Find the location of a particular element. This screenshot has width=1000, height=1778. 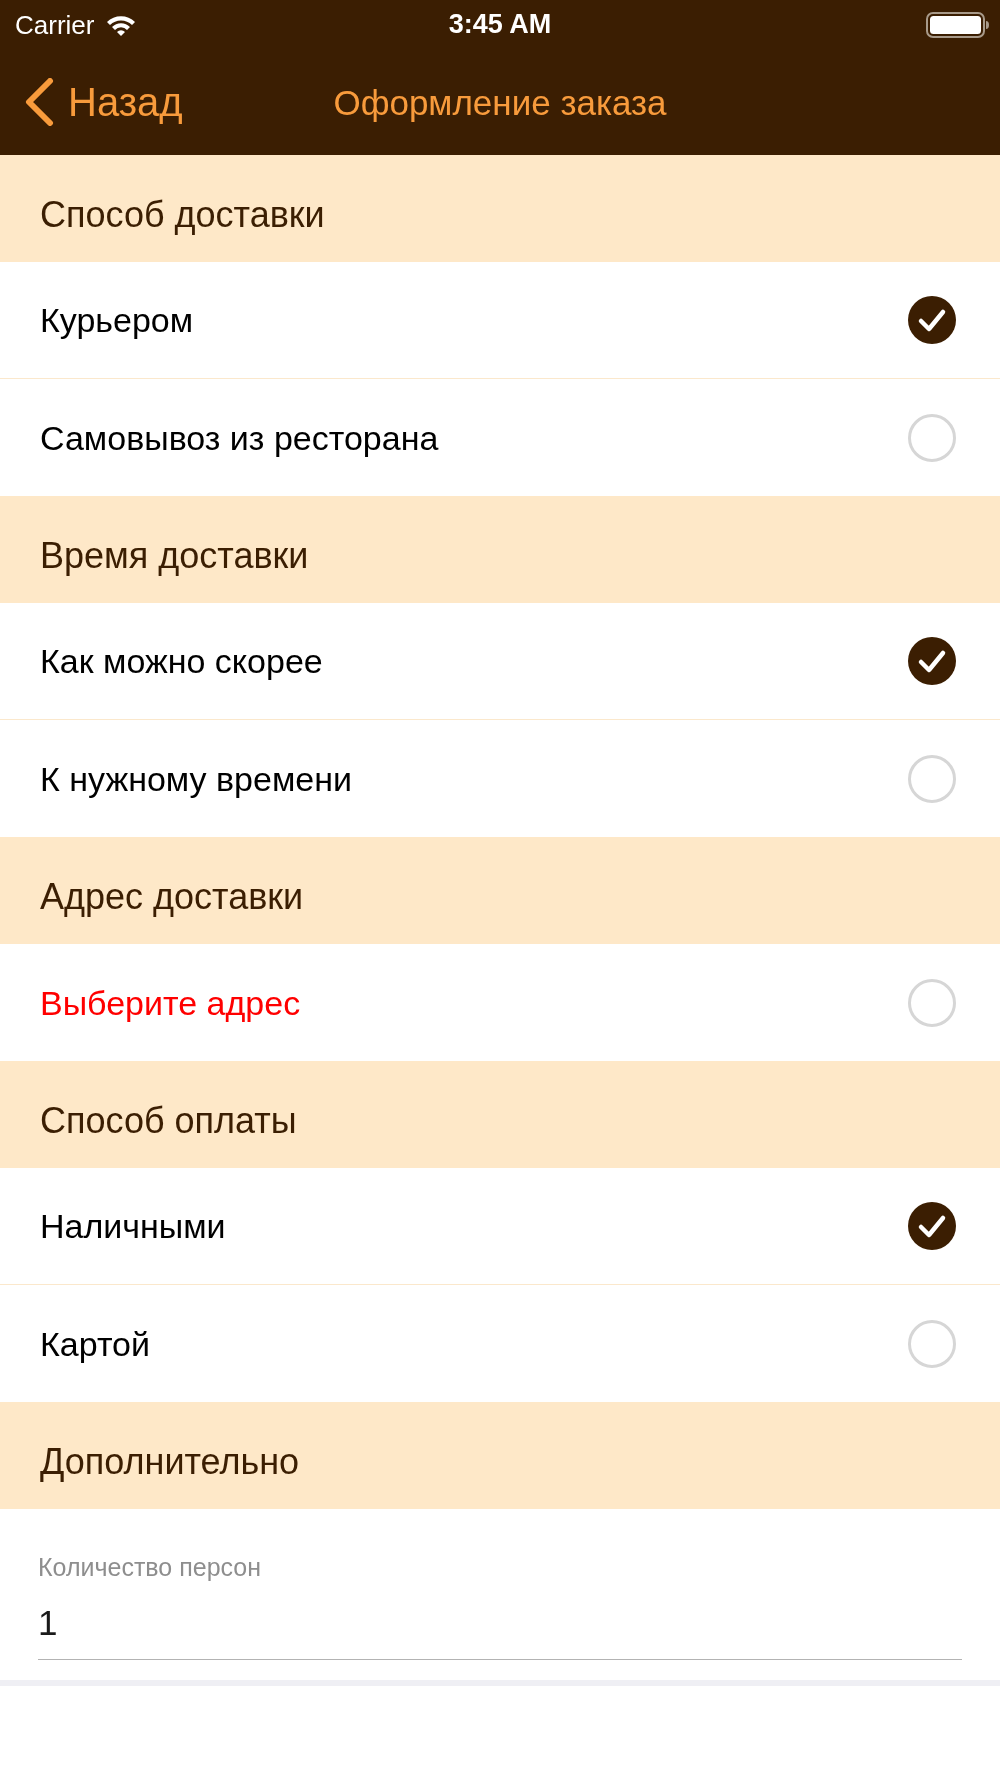

text-field: Количество персон 1 is located at coordinates (500, 1606).